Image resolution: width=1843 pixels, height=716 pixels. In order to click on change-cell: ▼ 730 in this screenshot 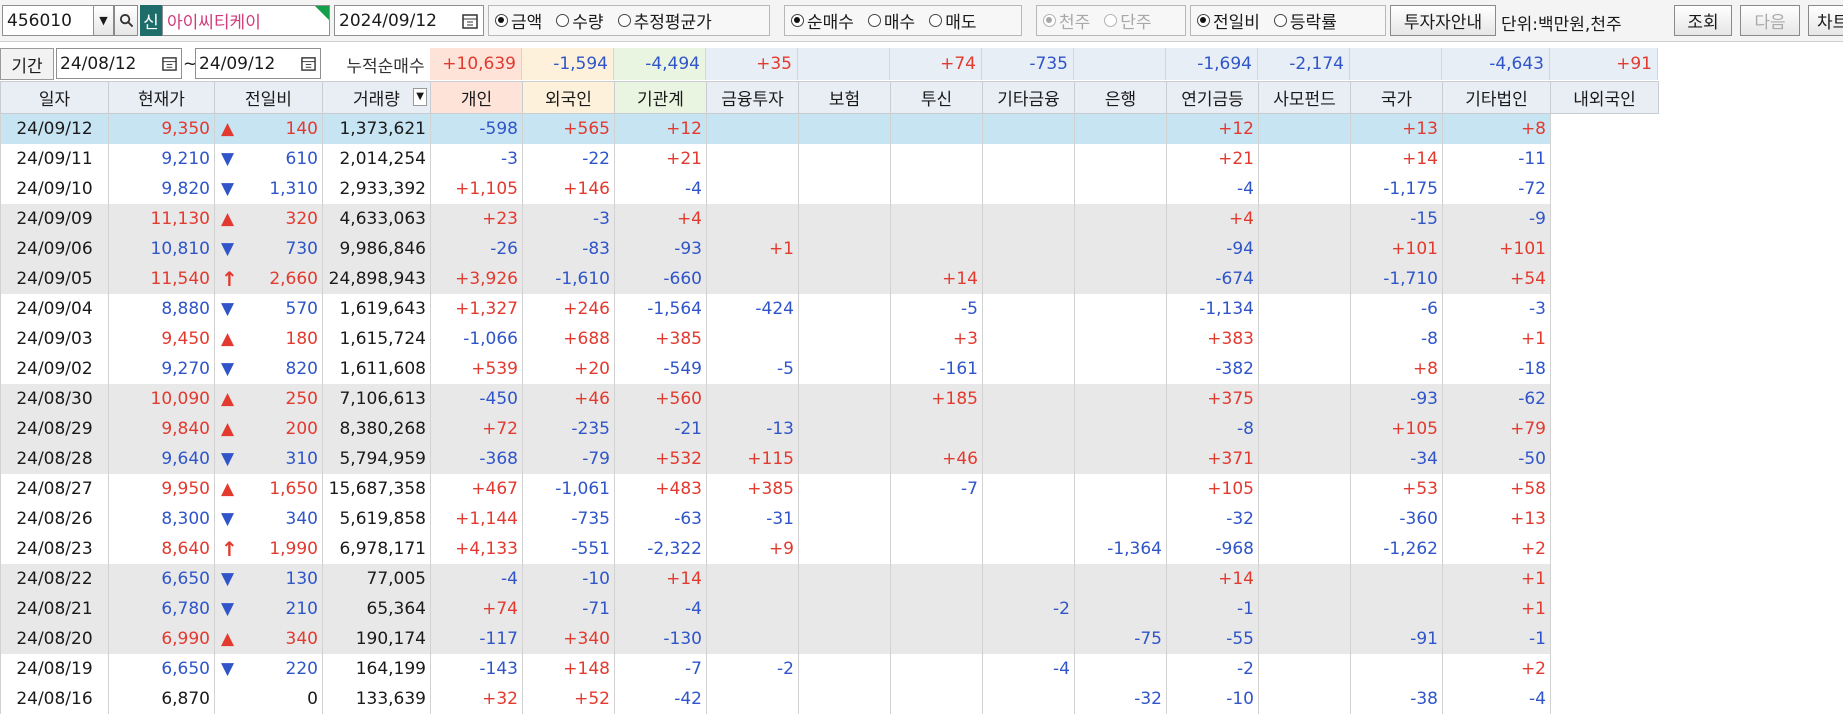, I will do `click(268, 248)`.